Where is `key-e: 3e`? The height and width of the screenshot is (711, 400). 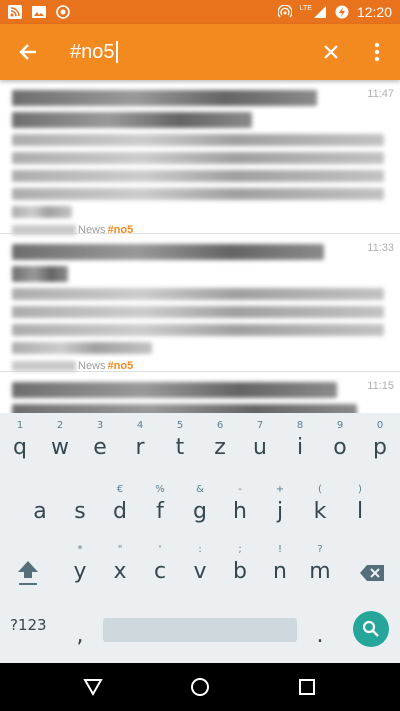 key-e: 3e is located at coordinates (100, 443).